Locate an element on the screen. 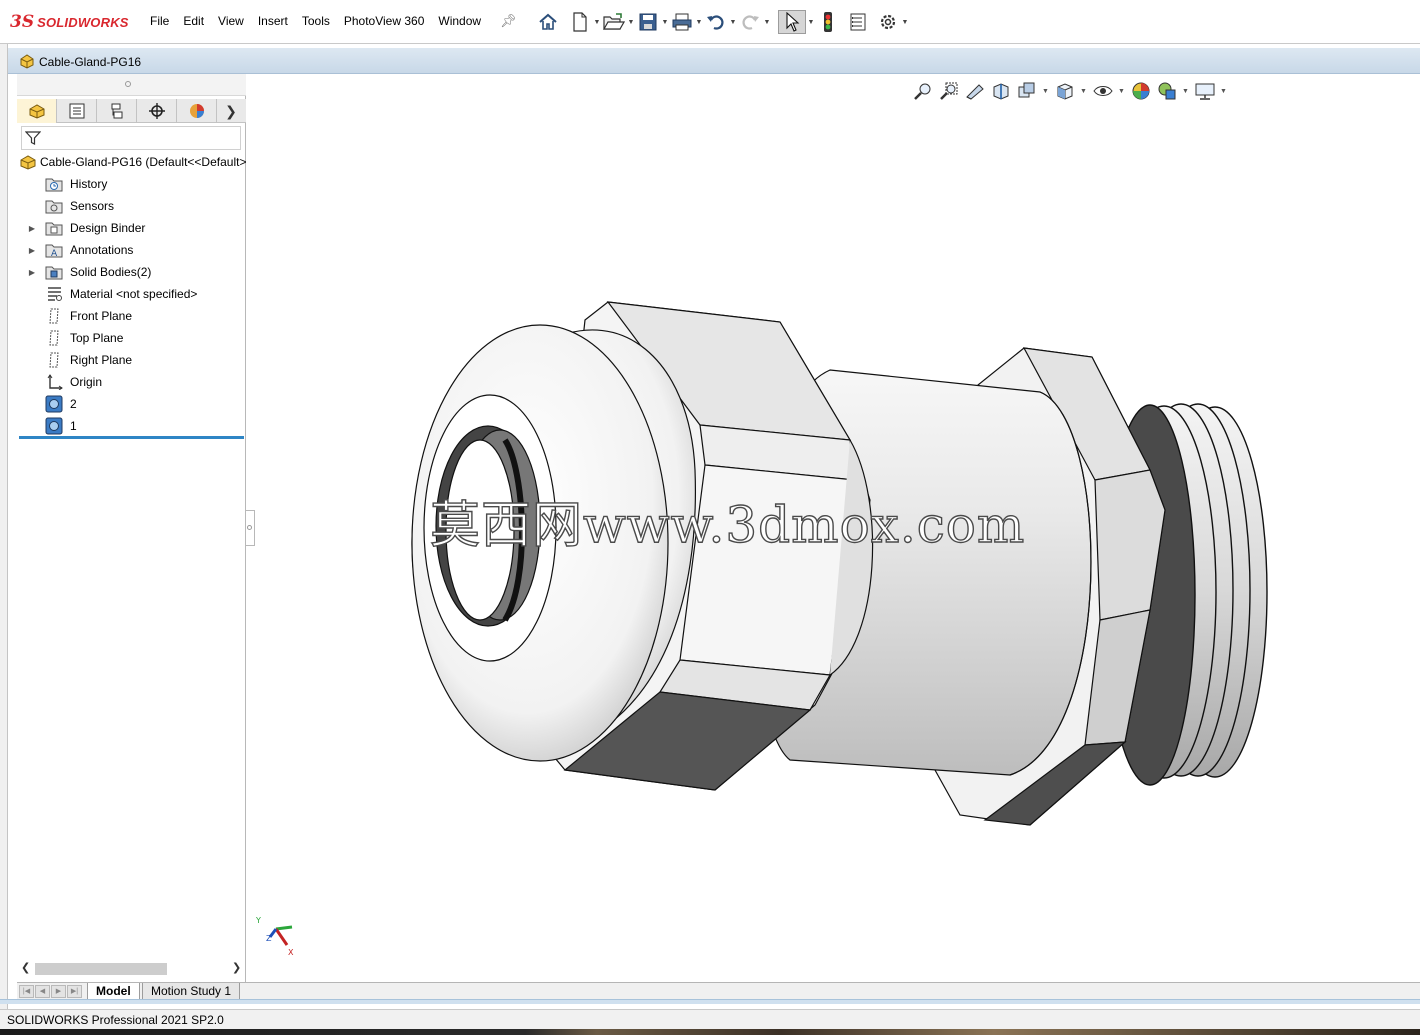 This screenshot has width=1420, height=1035. tab-display-manager is located at coordinates (197, 111).